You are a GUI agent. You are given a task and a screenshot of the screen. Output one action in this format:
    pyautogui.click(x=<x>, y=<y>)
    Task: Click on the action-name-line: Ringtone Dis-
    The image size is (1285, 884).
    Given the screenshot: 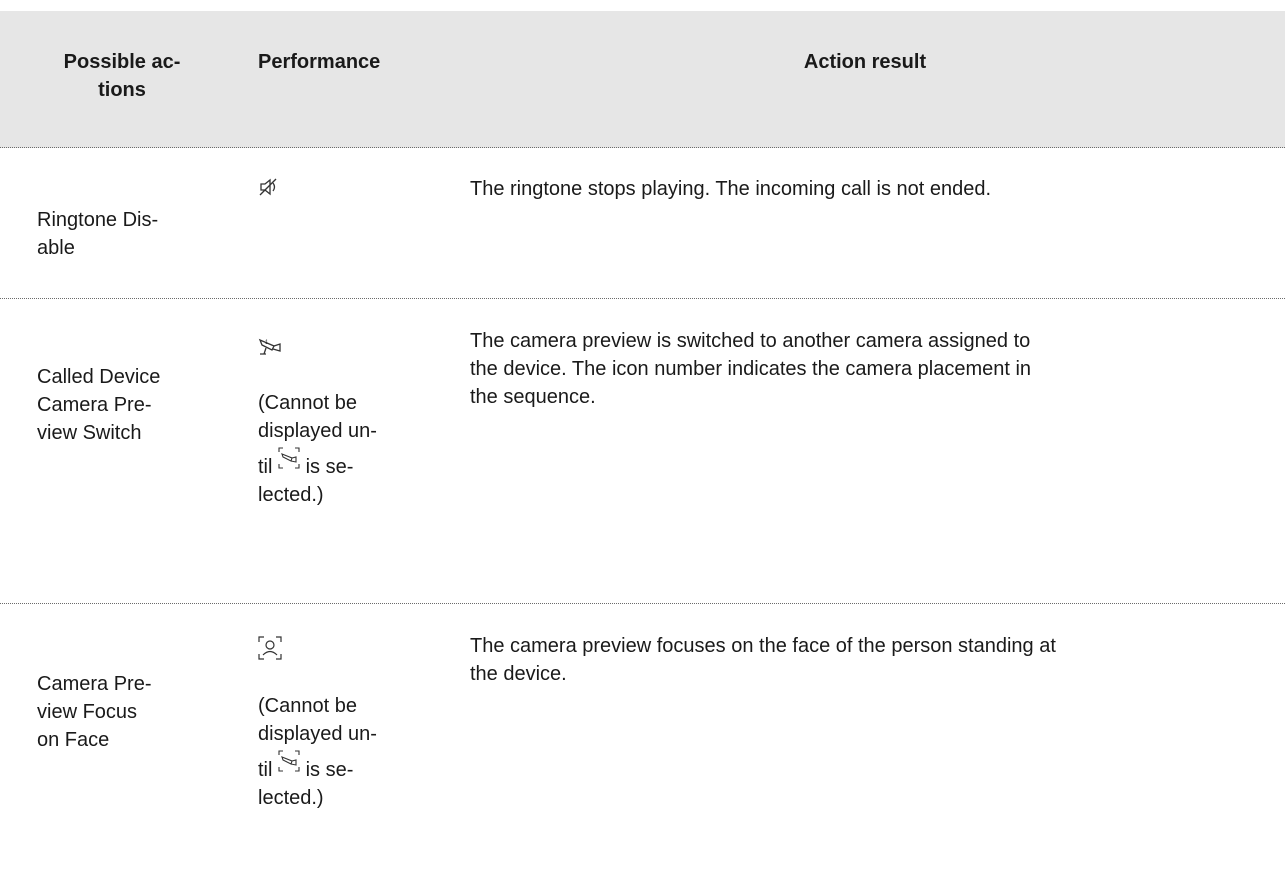 What is the action you would take?
    pyautogui.click(x=98, y=220)
    